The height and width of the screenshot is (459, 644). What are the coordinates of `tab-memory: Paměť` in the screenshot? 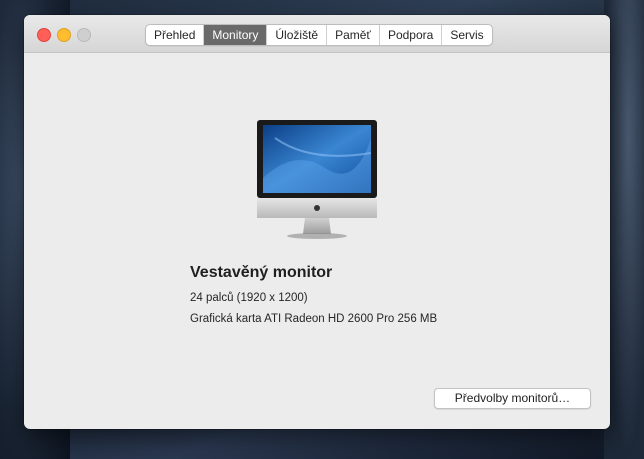 It's located at (353, 35).